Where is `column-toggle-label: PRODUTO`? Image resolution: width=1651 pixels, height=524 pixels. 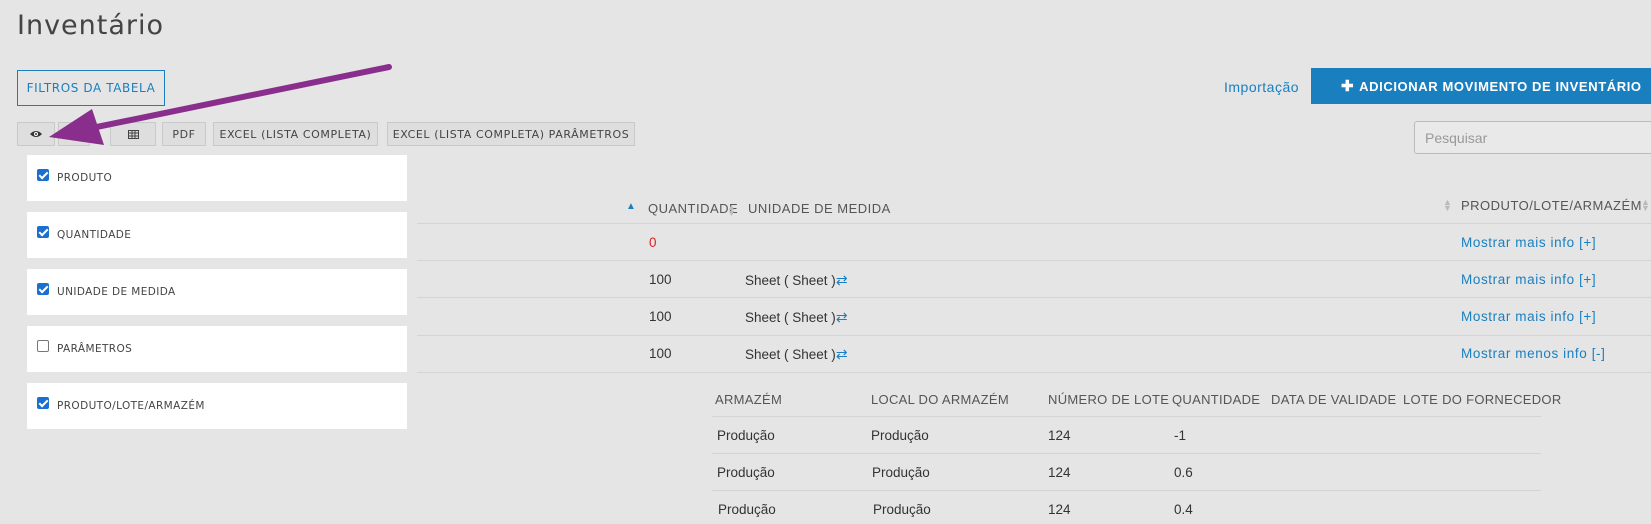 column-toggle-label: PRODUTO is located at coordinates (85, 178).